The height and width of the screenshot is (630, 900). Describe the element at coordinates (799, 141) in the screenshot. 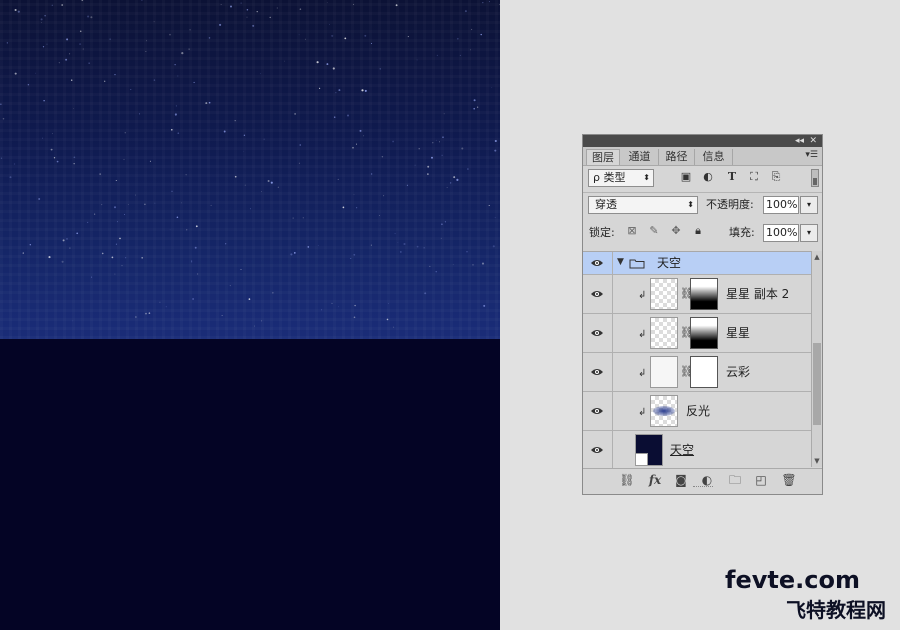

I see `collapse-icon: ◂◂` at that location.